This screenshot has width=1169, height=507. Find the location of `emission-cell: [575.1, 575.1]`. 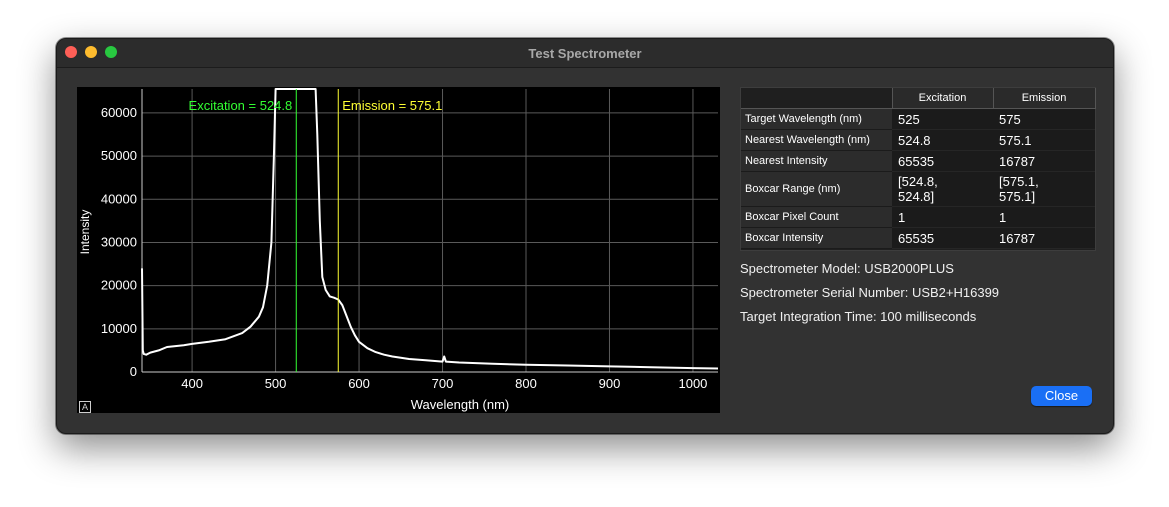

emission-cell: [575.1, 575.1] is located at coordinates (1044, 189).